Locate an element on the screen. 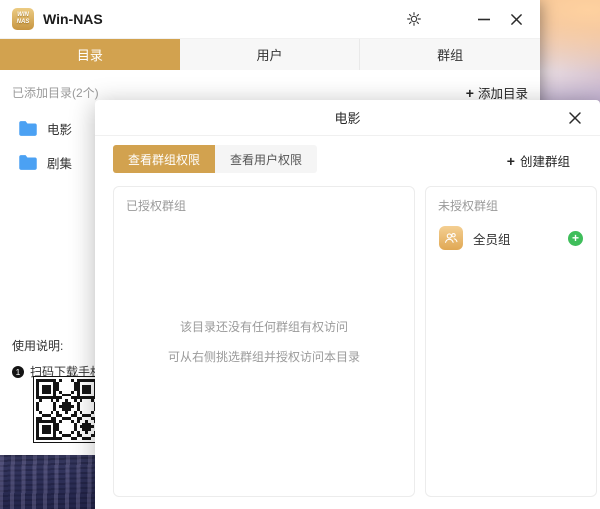 Image resolution: width=600 pixels, height=509 pixels. step-number-badge: 1 is located at coordinates (18, 371).